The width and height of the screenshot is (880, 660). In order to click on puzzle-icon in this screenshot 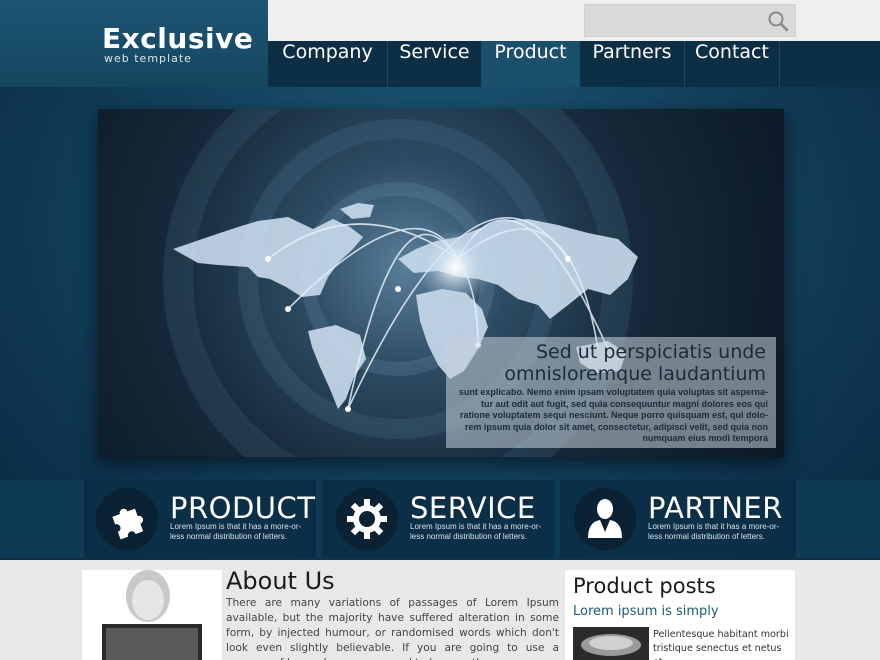, I will do `click(127, 519)`.